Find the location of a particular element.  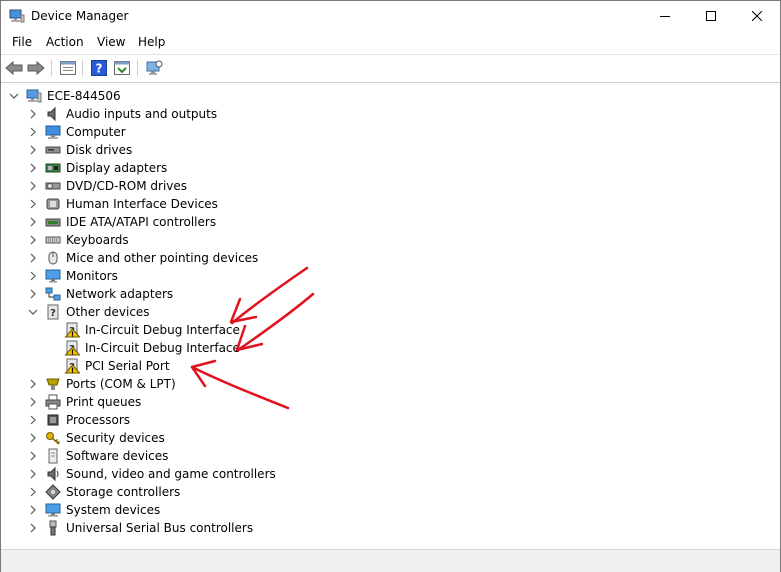

tree-item-monitors: Monitors is located at coordinates (390, 276).